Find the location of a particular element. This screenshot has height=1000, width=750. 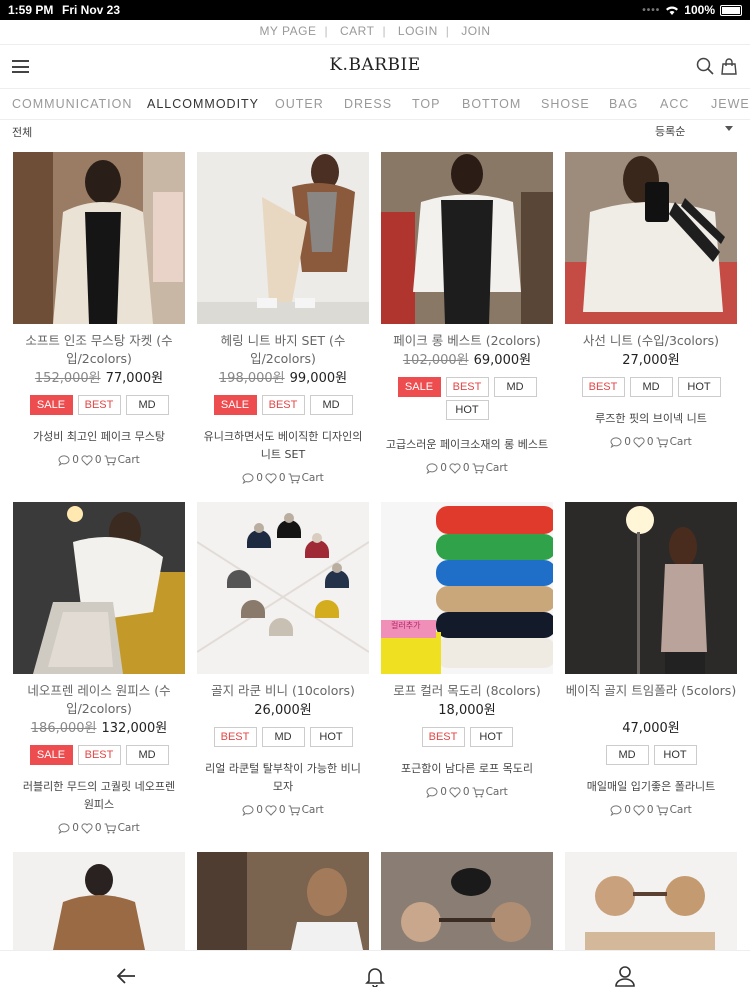

sale-price: 132,000원 is located at coordinates (134, 728).